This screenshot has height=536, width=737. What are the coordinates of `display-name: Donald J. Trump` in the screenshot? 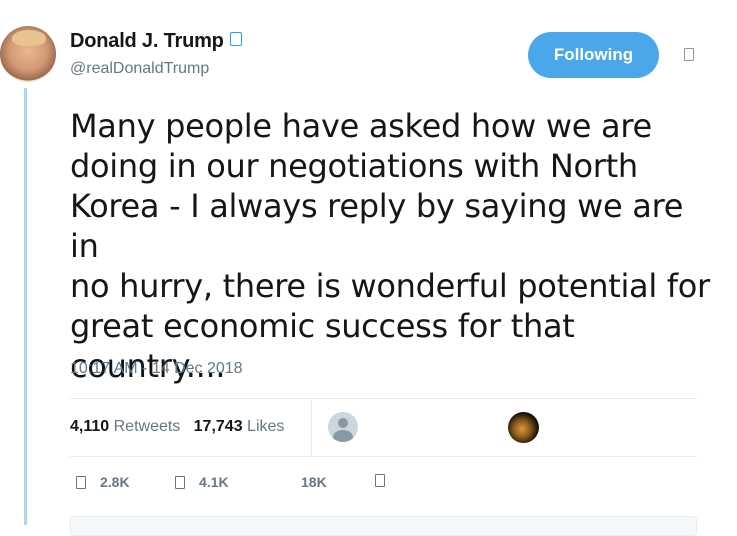 It's located at (147, 41).